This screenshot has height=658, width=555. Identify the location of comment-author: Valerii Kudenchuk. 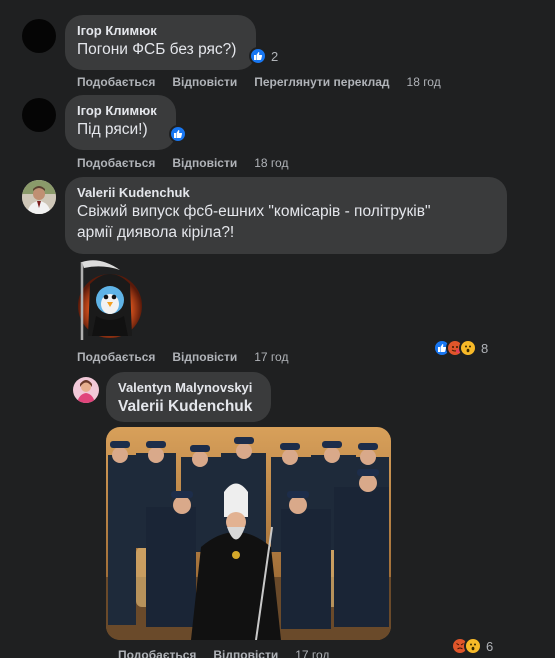
(286, 193).